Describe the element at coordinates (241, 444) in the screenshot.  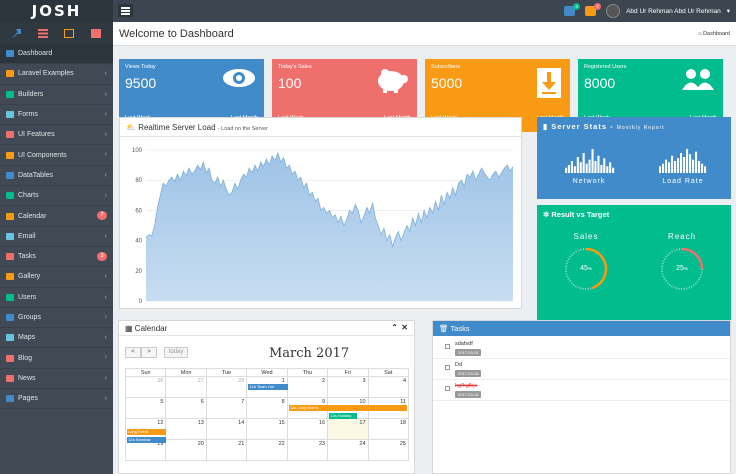
I see `calendar-day-number: 21` at that location.